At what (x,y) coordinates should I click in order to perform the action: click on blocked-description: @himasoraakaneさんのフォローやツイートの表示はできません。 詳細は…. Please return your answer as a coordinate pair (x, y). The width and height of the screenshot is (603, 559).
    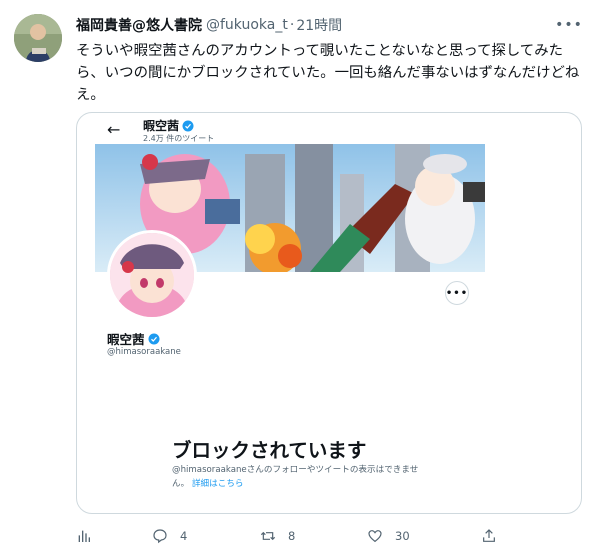
    Looking at the image, I should click on (295, 477).